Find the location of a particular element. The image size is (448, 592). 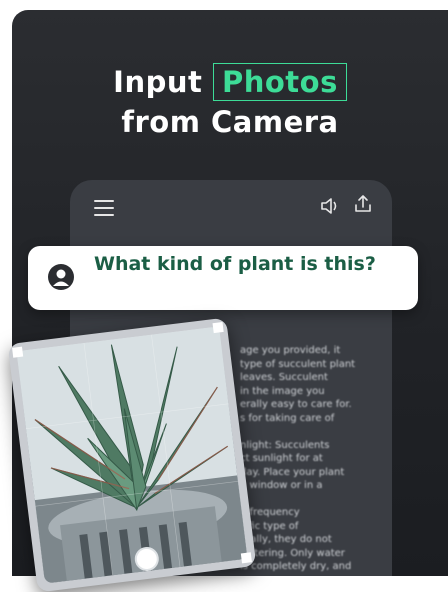

speaker-icon is located at coordinates (330, 208).